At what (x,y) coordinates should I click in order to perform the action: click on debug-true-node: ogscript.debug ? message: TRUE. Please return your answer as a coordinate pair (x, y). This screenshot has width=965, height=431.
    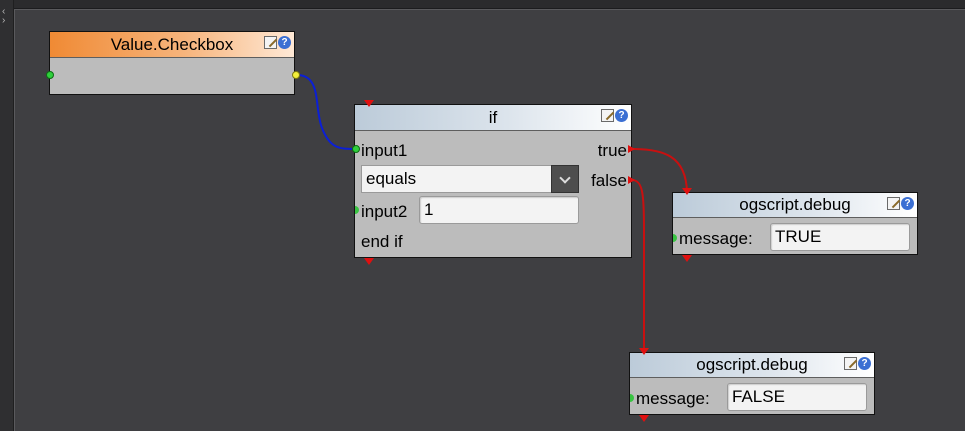
    Looking at the image, I should click on (795, 223).